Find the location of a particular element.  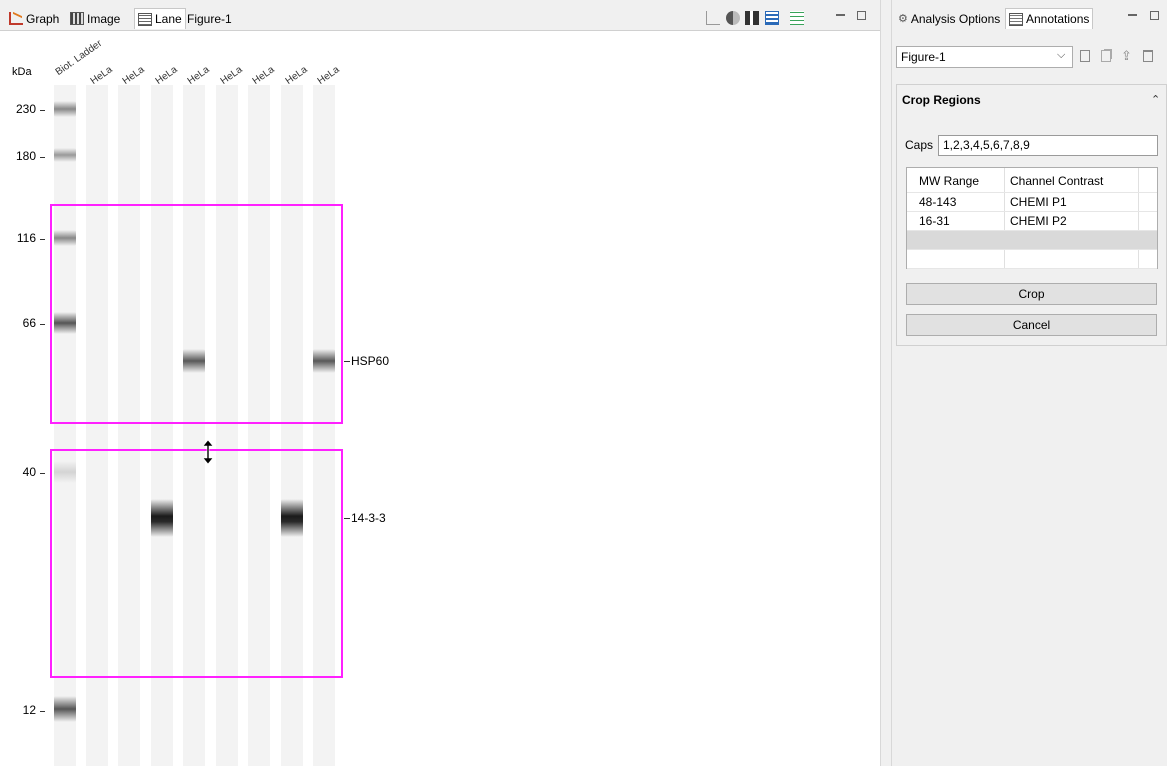

image-icon is located at coordinates (77, 18).